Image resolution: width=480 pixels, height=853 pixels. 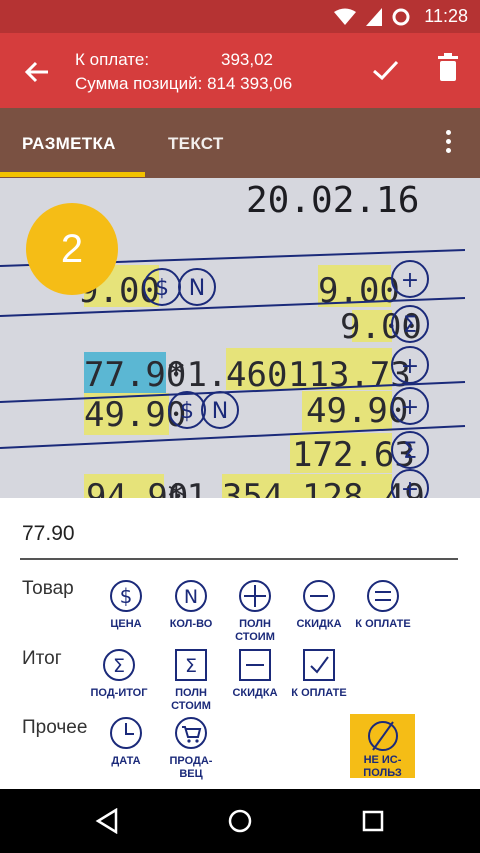 What do you see at coordinates (191, 624) in the screenshot?
I see `button-label: КОЛ-ВО` at bounding box center [191, 624].